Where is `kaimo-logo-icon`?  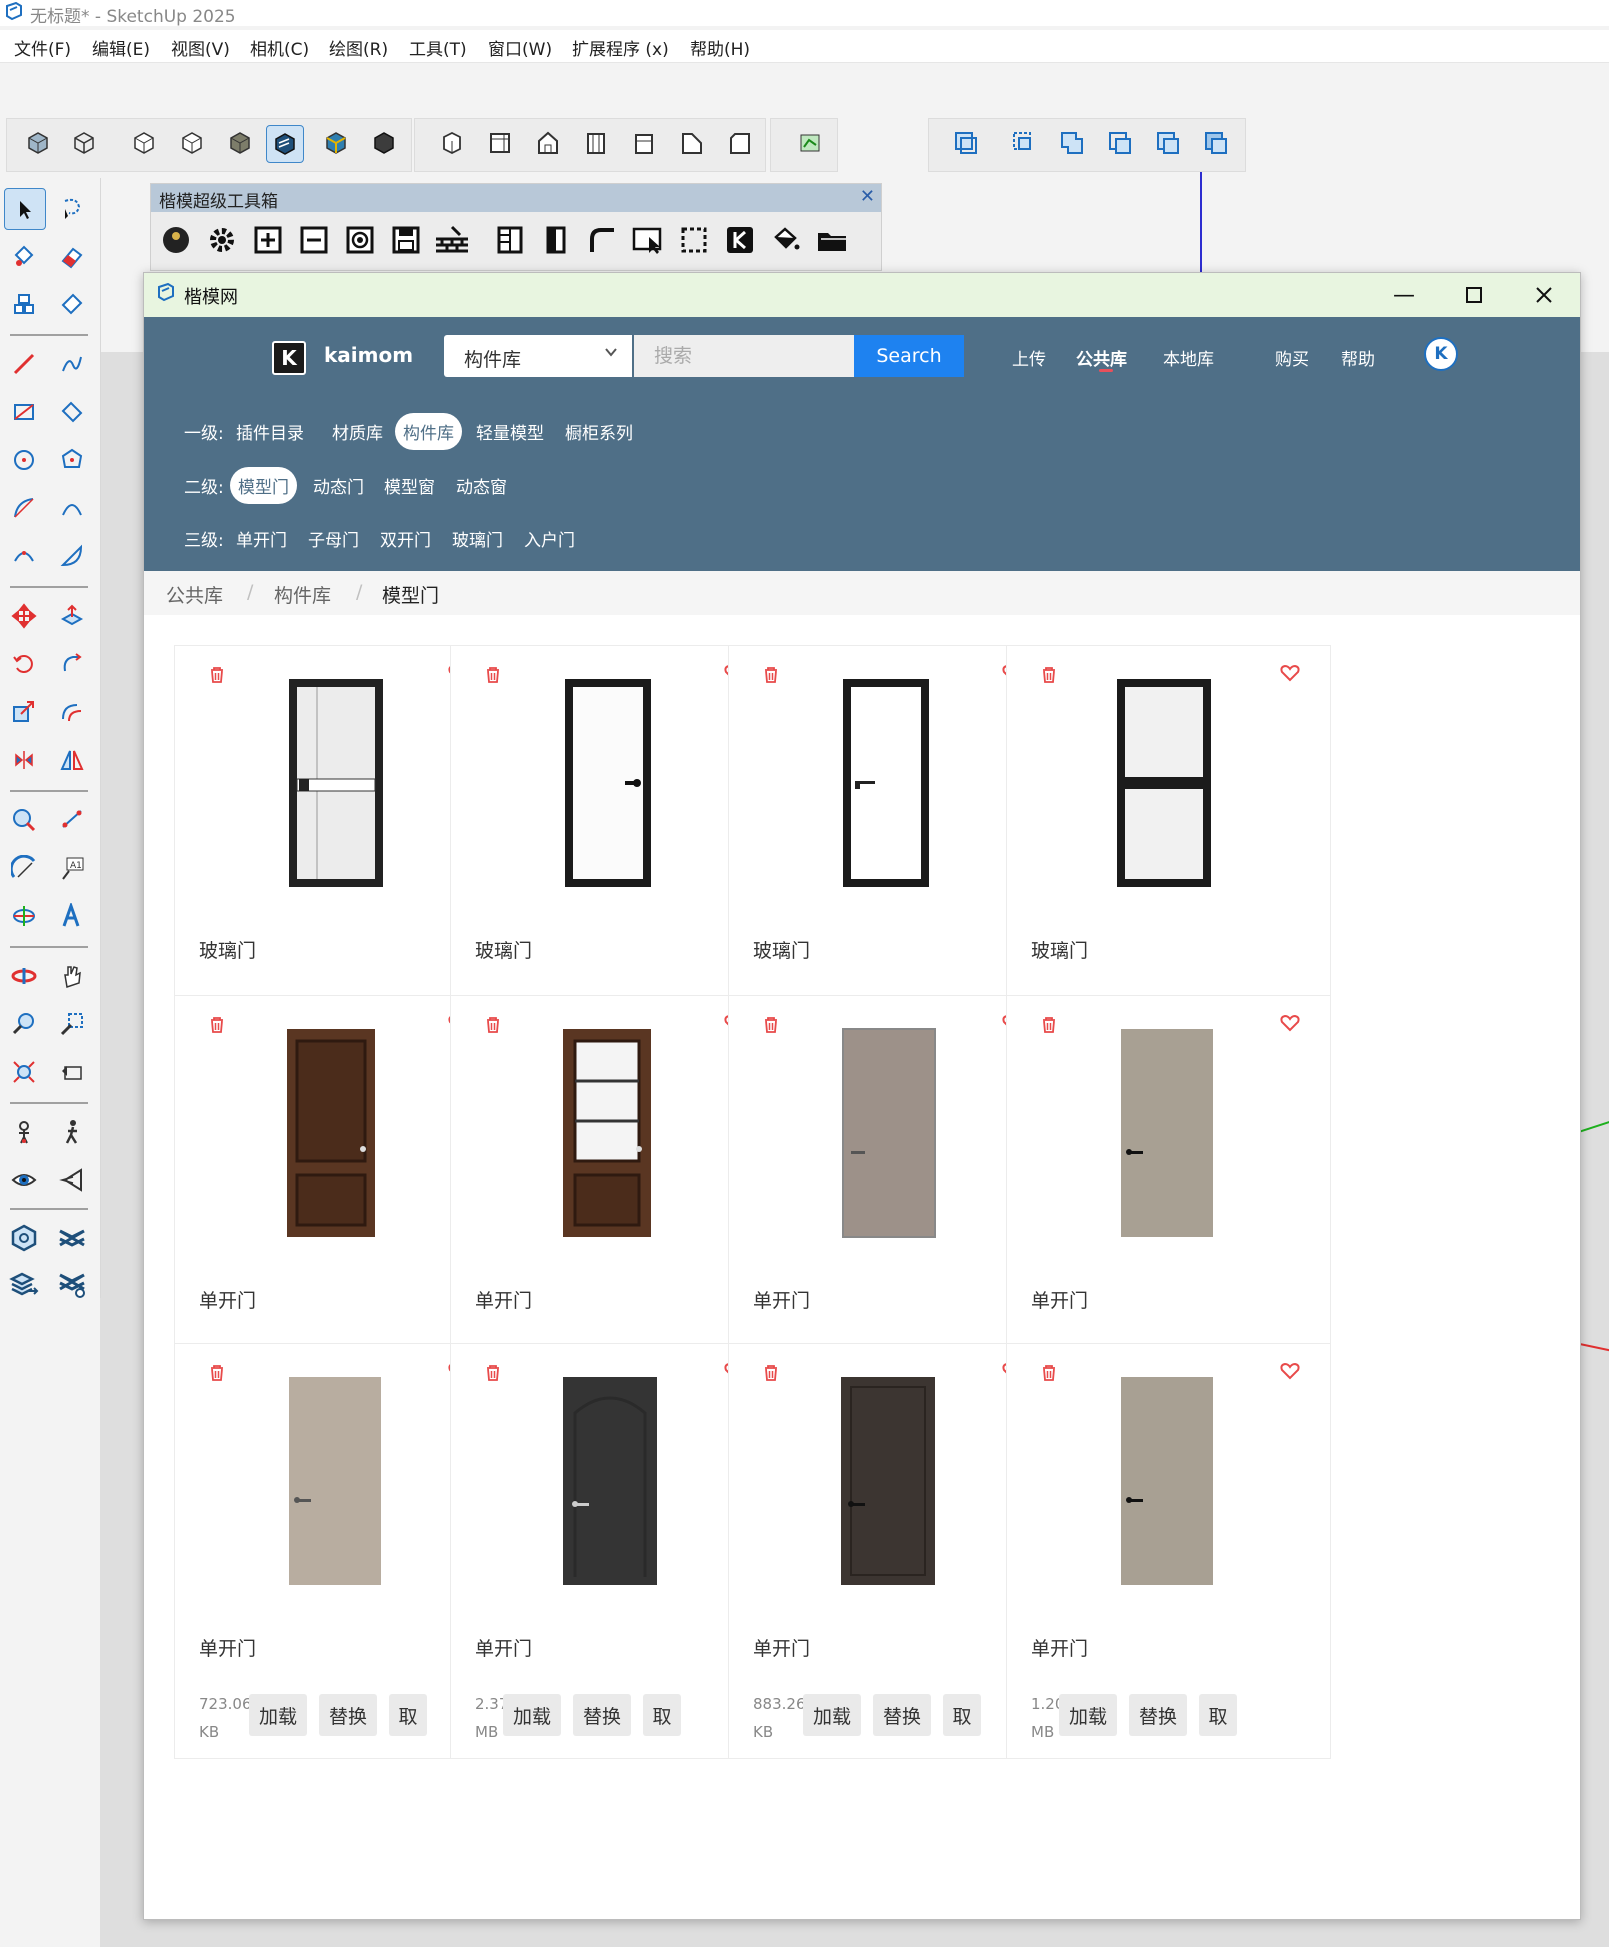 kaimo-logo-icon is located at coordinates (176, 240).